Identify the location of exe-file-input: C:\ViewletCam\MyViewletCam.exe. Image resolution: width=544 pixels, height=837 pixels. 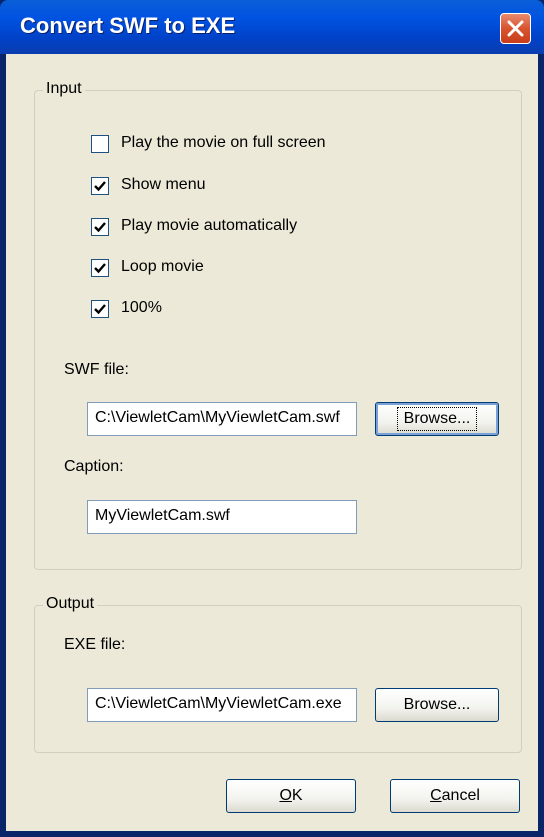
(222, 705).